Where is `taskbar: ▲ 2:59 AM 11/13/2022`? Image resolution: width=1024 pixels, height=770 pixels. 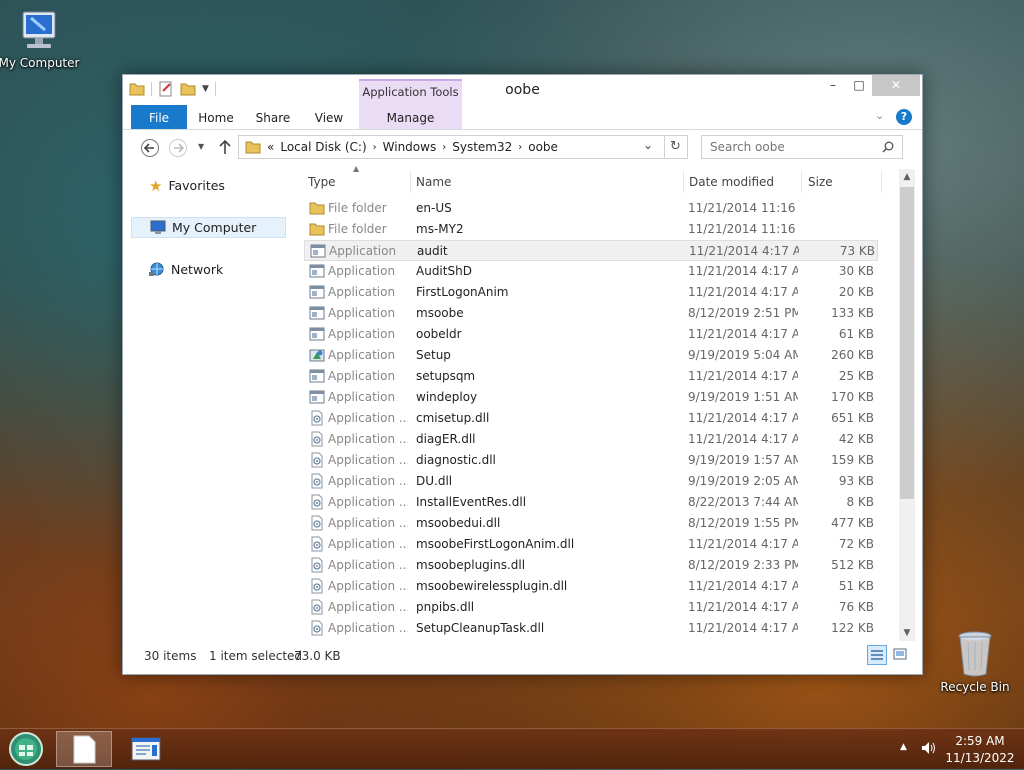 taskbar: ▲ 2:59 AM 11/13/2022 is located at coordinates (512, 748).